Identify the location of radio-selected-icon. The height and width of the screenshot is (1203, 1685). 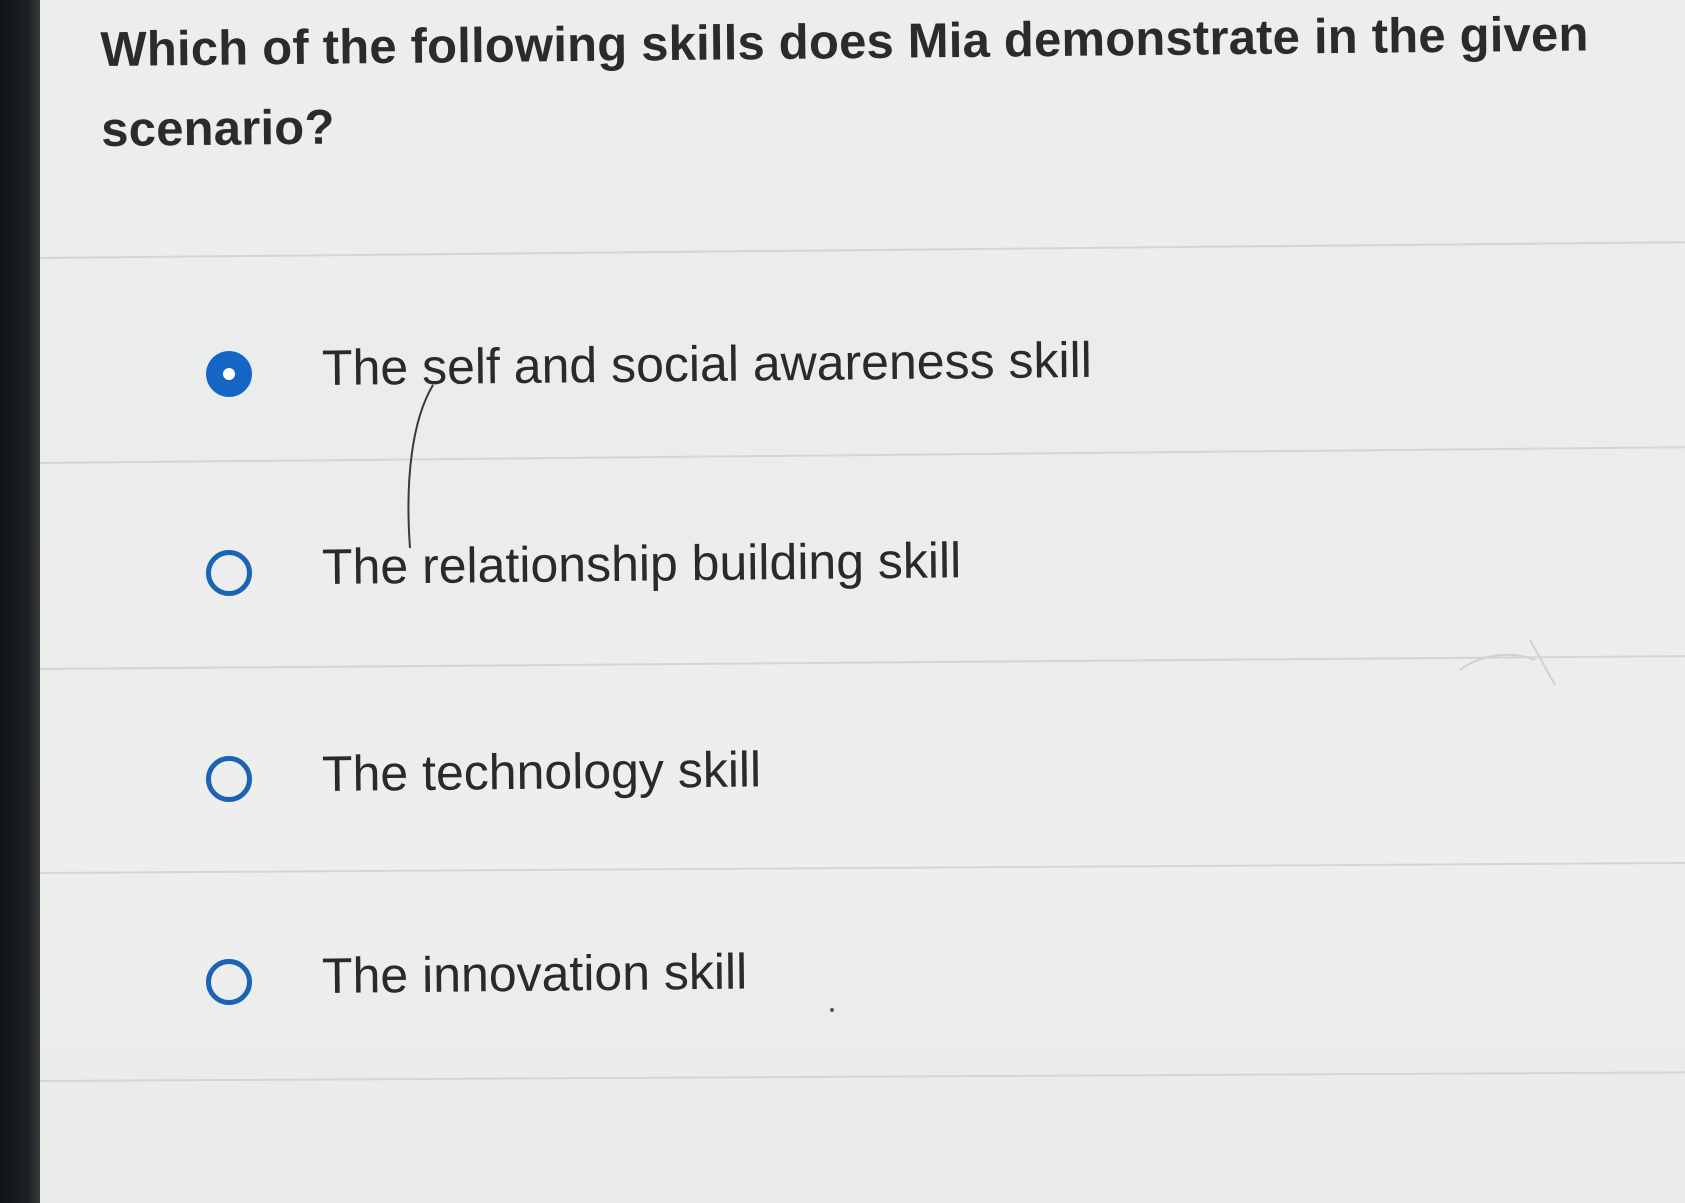
(229, 374).